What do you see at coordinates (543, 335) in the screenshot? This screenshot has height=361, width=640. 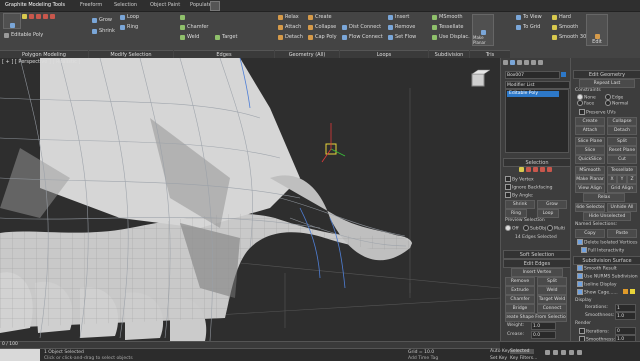 I see `crease-spinner: 0.0` at bounding box center [543, 335].